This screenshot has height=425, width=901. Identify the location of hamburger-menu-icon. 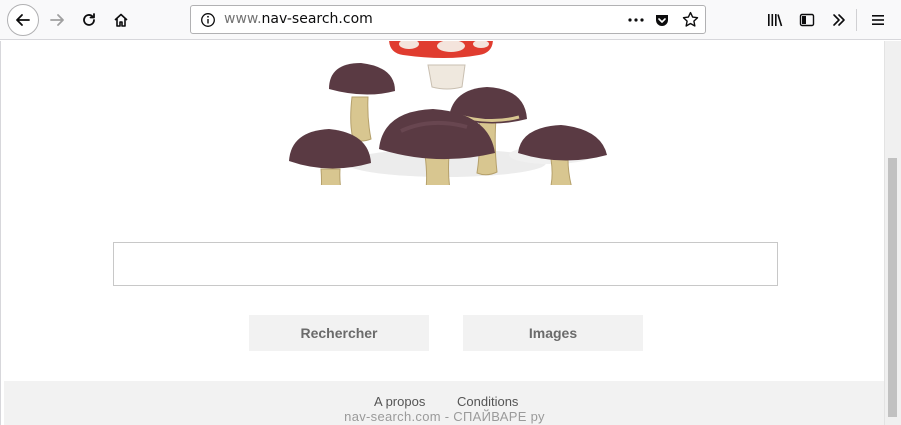
(878, 20).